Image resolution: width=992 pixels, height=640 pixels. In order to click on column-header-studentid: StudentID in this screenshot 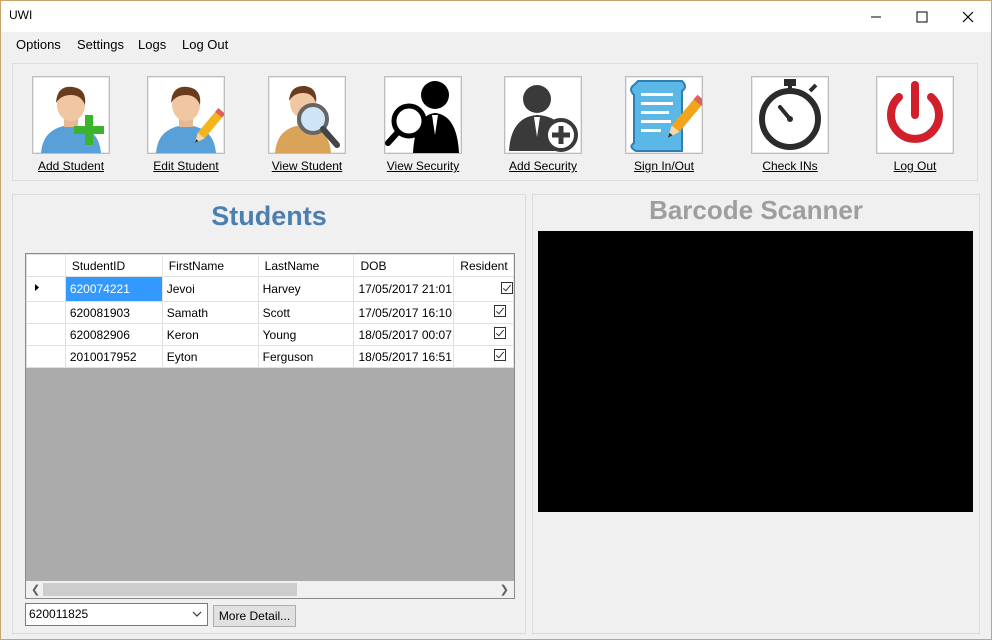, I will do `click(113, 265)`.